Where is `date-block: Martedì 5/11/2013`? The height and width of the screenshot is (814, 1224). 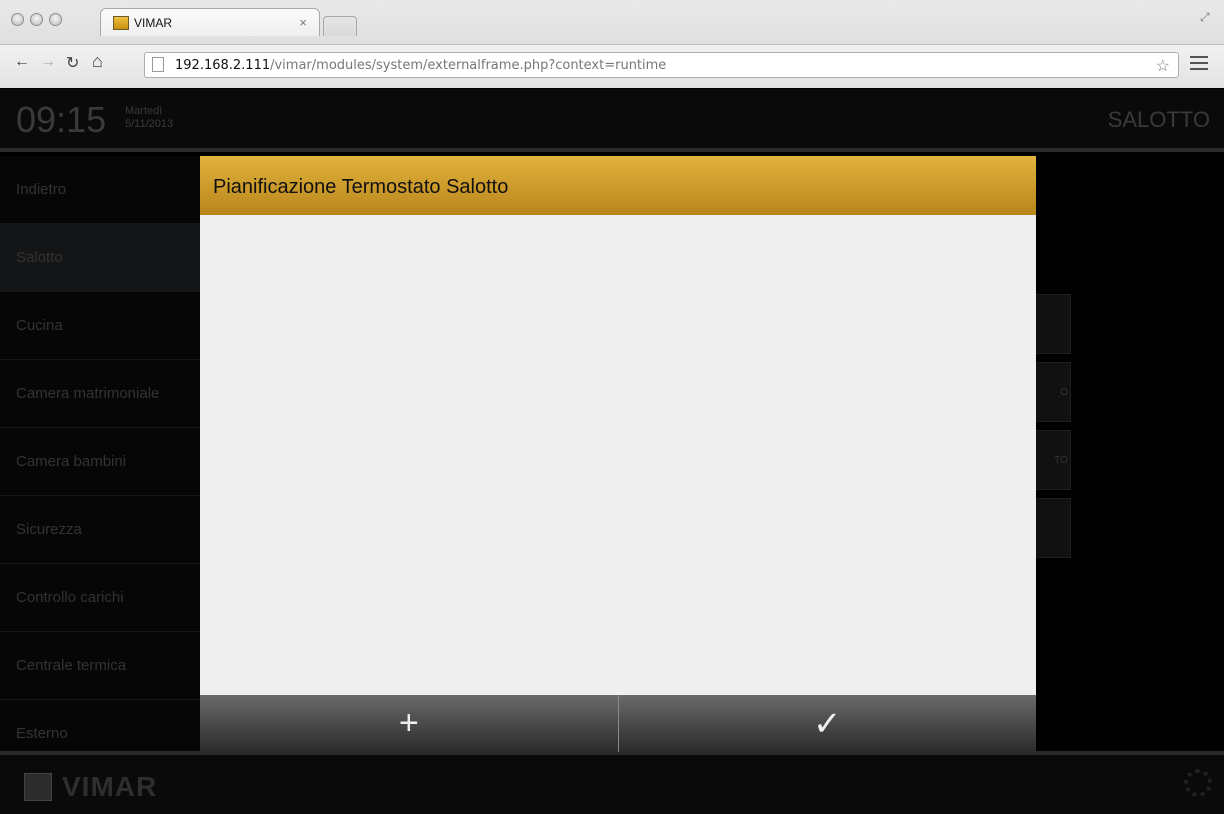 date-block: Martedì 5/11/2013 is located at coordinates (149, 118).